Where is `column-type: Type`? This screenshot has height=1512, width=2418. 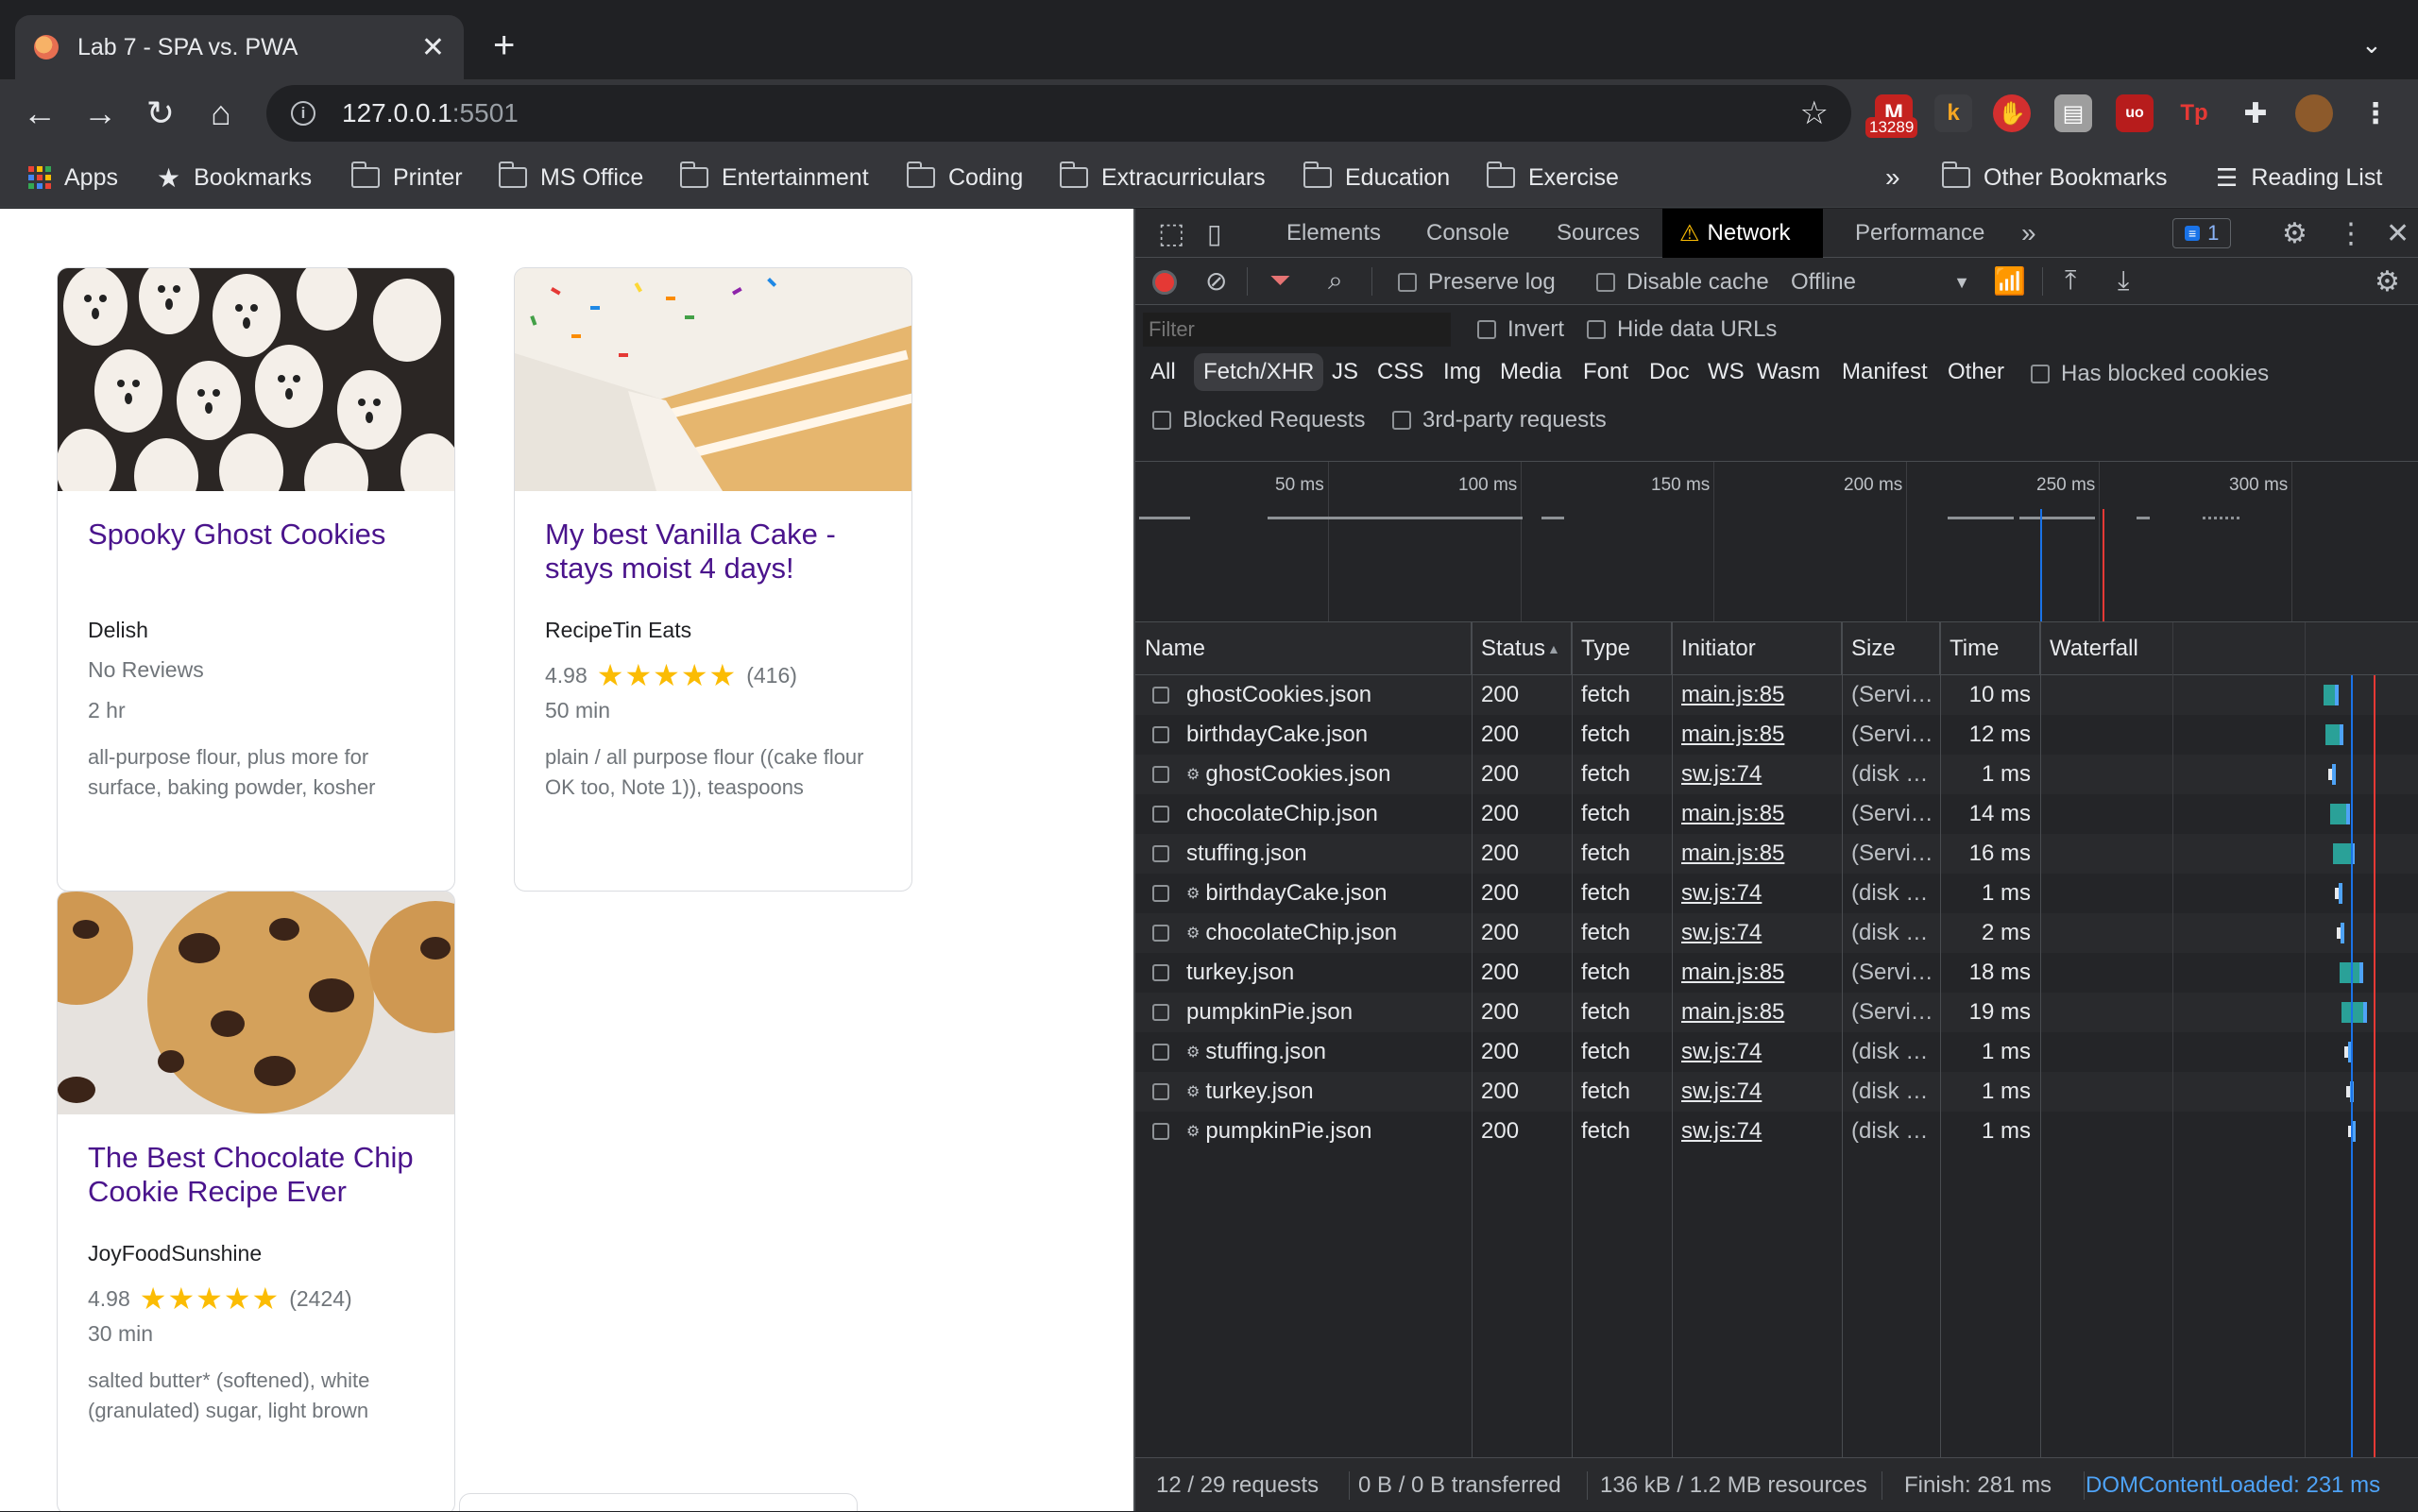 column-type: Type is located at coordinates (1622, 649).